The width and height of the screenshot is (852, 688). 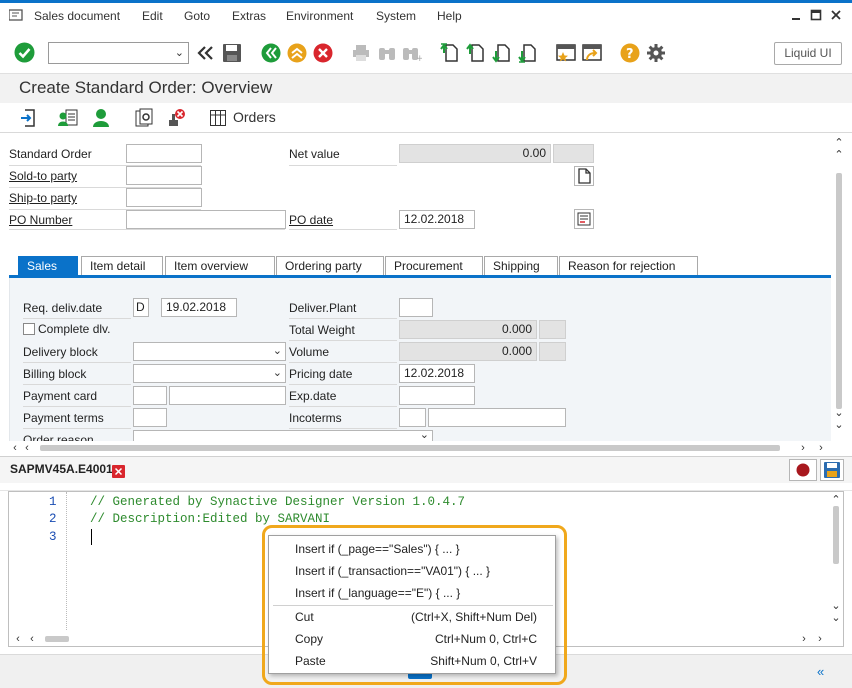 What do you see at coordinates (501, 53) in the screenshot?
I see `next-page-icon` at bounding box center [501, 53].